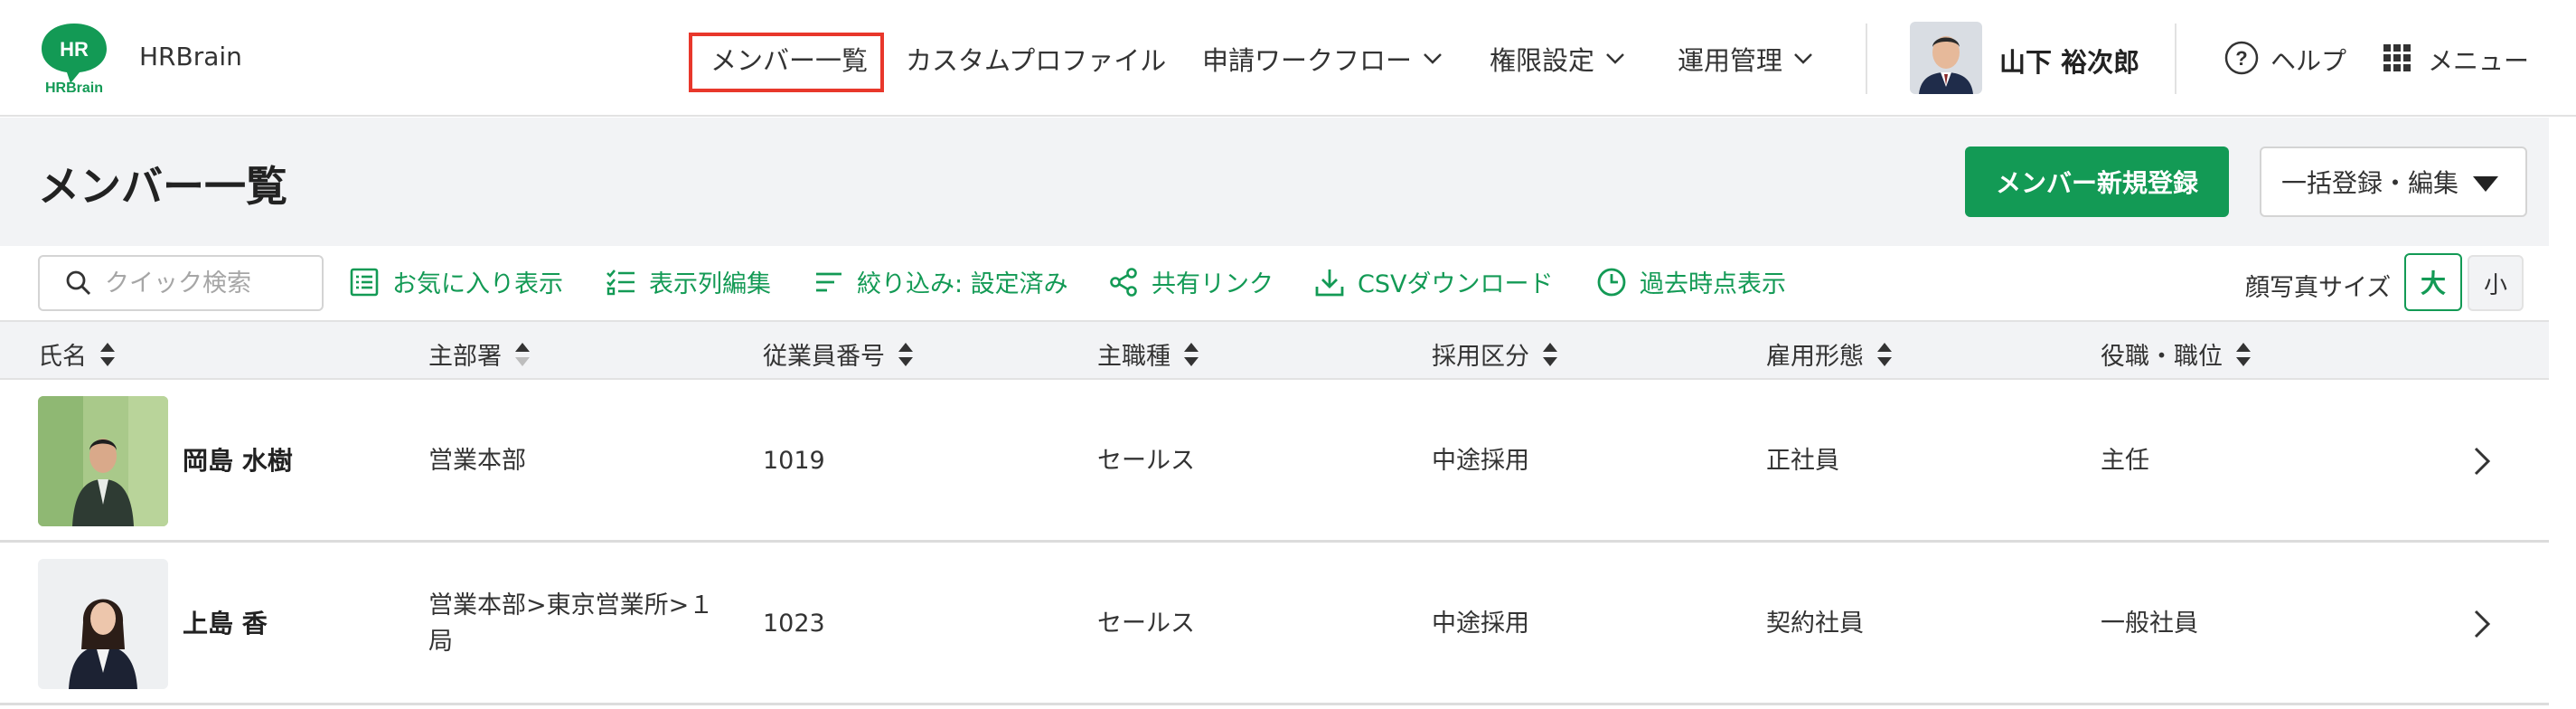  I want to click on logo-text-hr: HR, so click(74, 49).